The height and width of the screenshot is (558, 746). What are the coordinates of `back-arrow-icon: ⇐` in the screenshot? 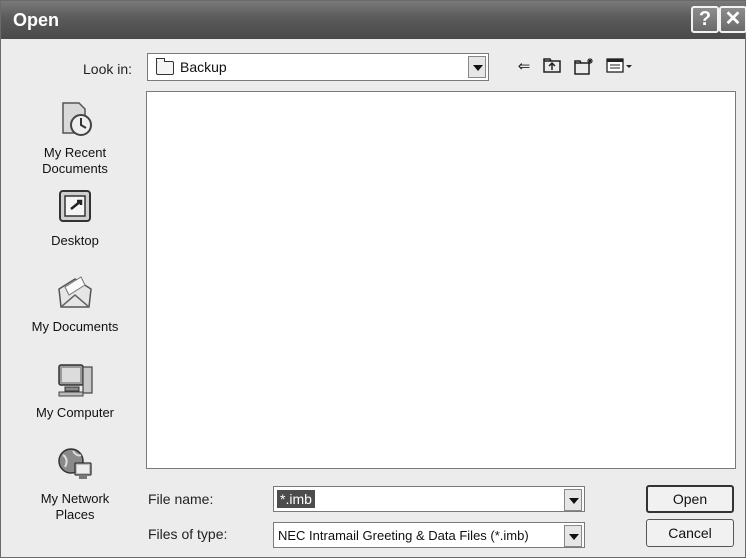 It's located at (524, 66).